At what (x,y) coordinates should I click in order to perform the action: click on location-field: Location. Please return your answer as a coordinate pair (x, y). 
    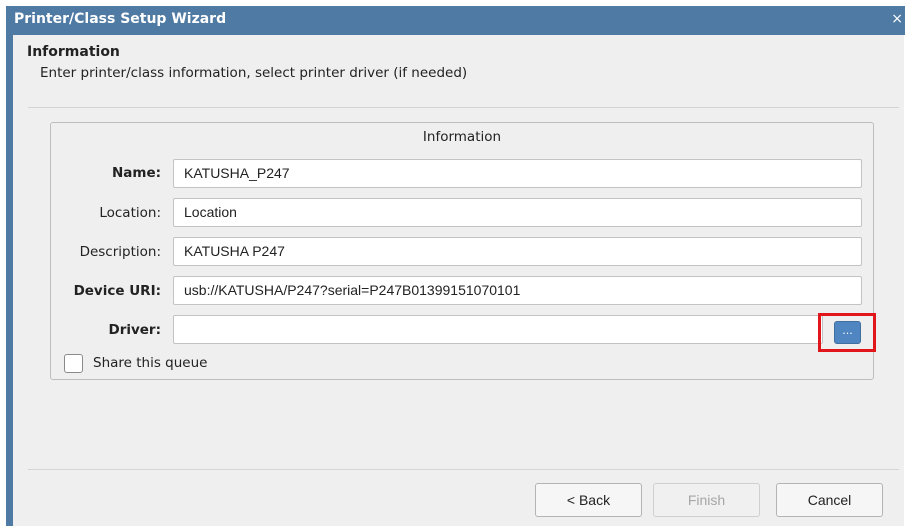
    Looking at the image, I should click on (517, 212).